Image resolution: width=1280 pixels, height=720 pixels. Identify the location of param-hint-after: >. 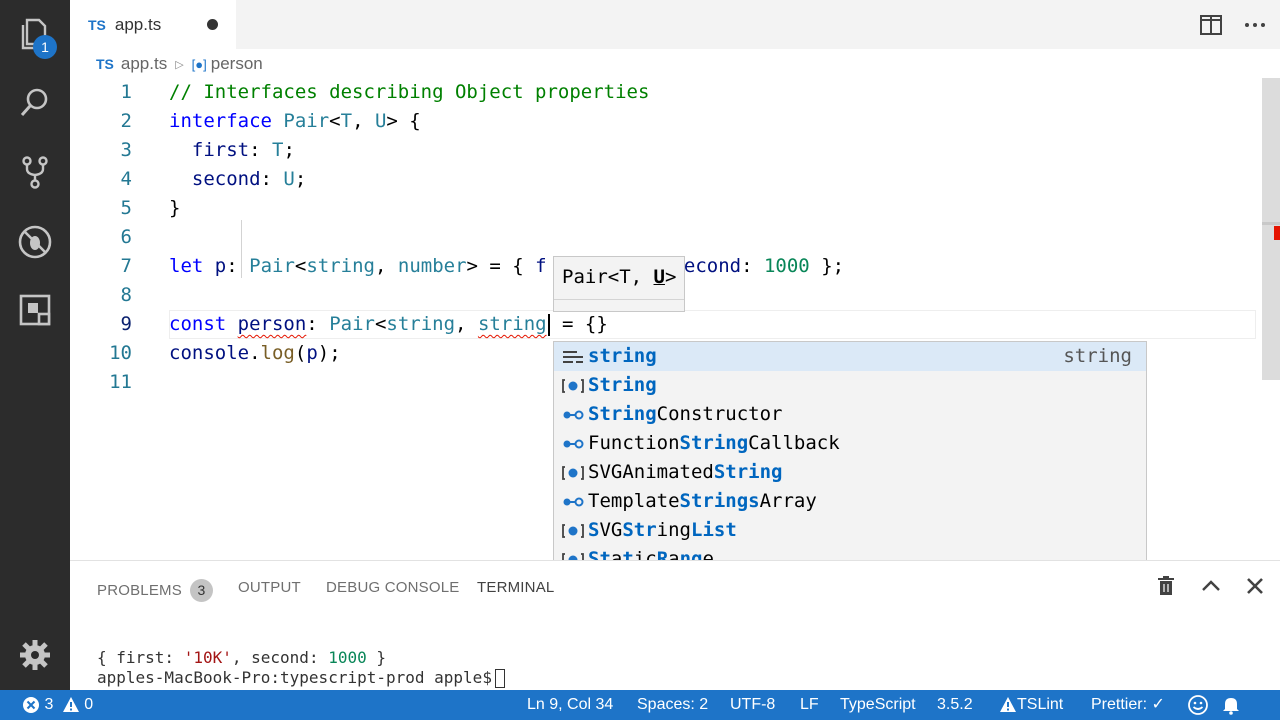
(670, 277).